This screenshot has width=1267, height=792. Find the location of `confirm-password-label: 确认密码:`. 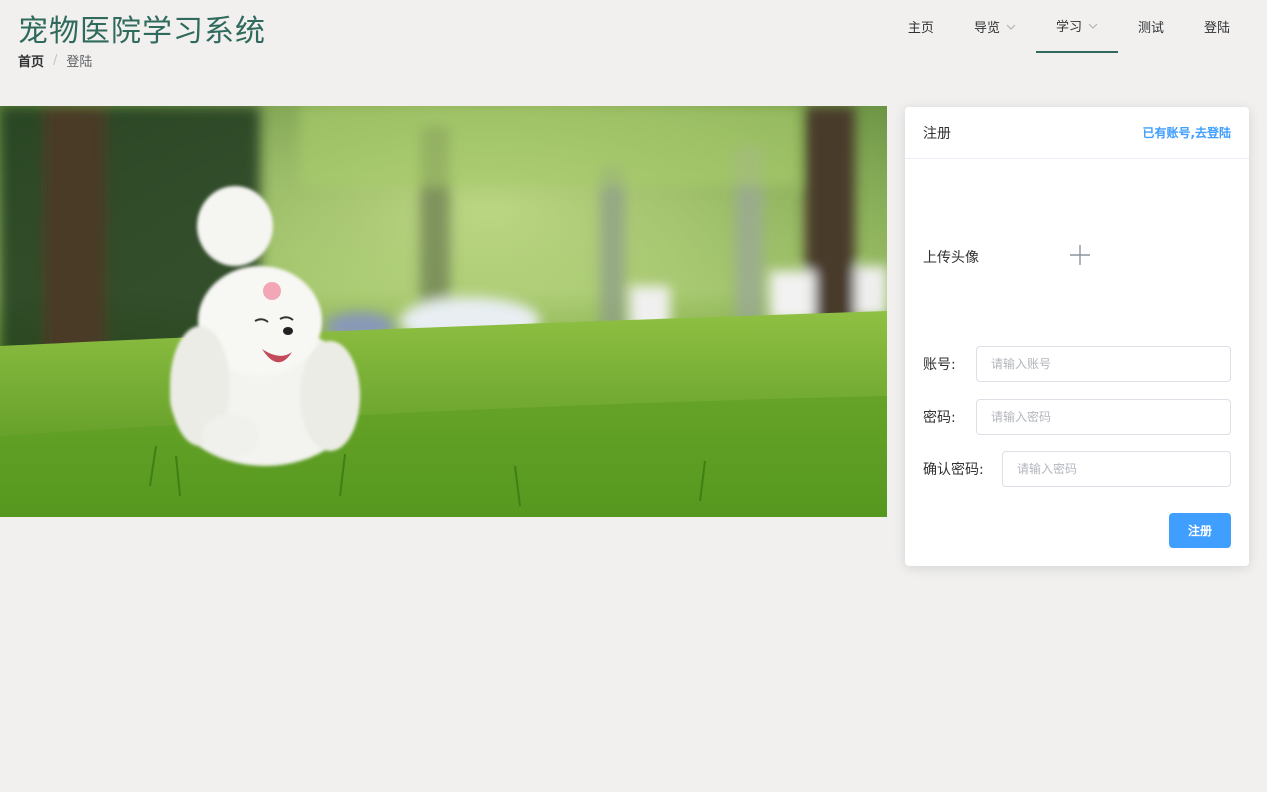

confirm-password-label: 确认密码: is located at coordinates (953, 470).